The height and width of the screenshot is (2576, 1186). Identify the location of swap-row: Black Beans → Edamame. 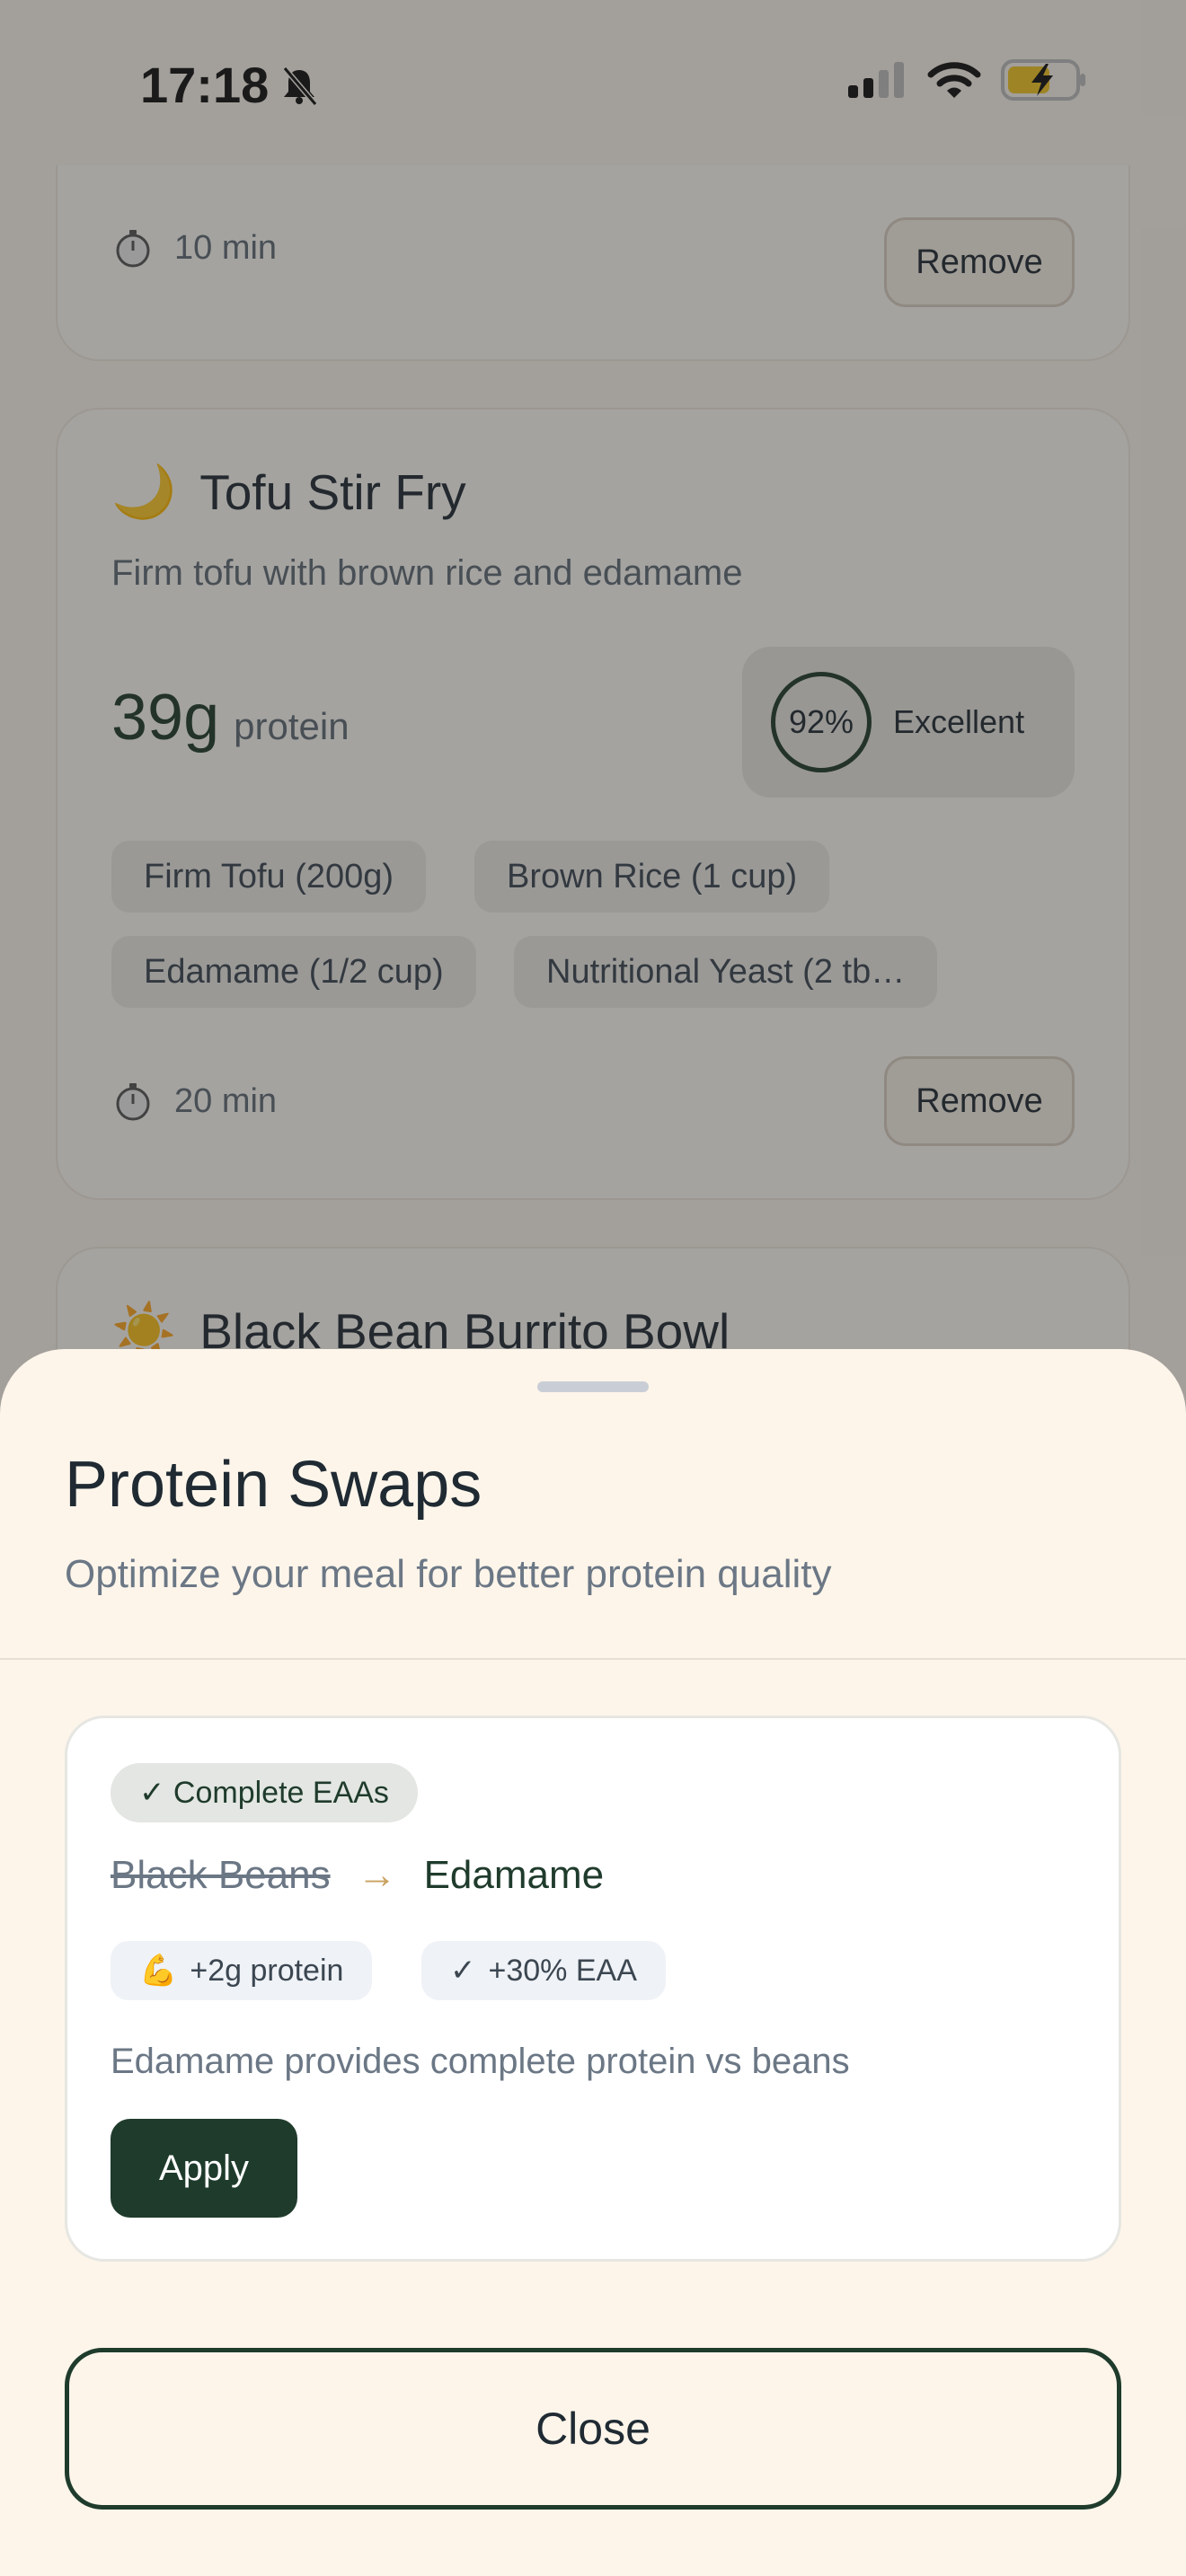
(357, 1875).